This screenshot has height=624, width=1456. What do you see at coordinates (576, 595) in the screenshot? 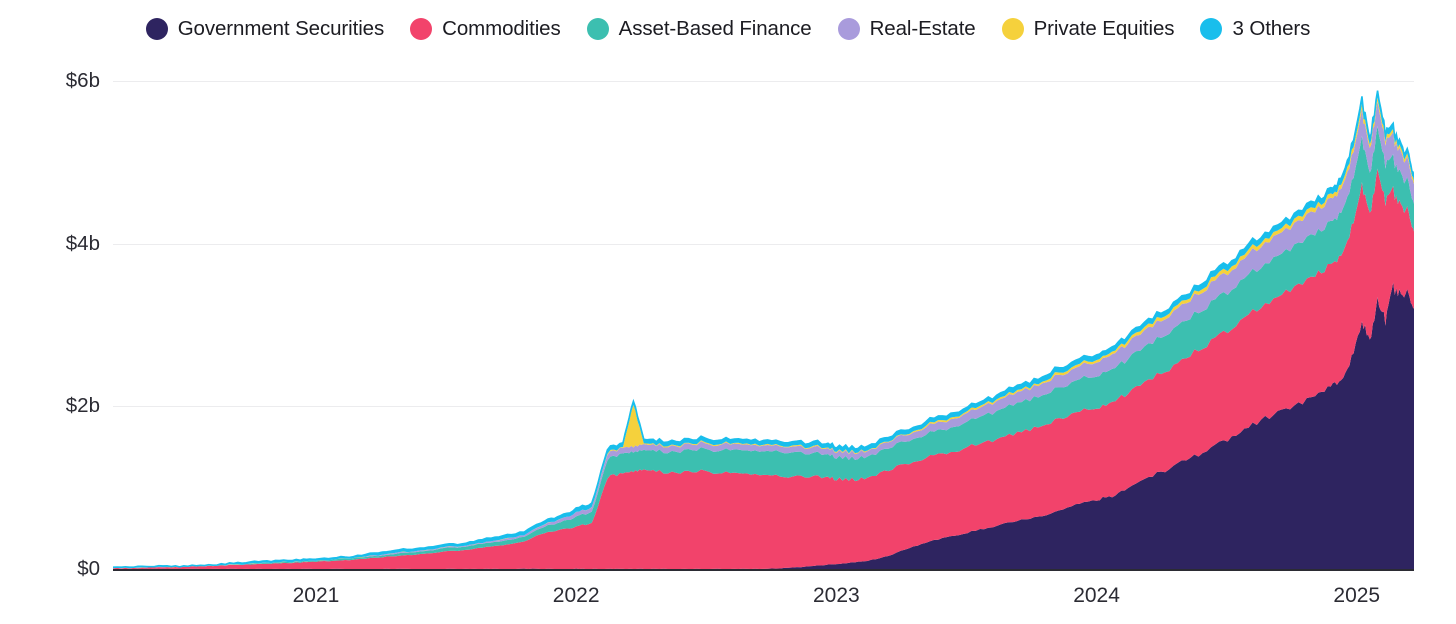
I see `x-axis-tick-label: 2022` at bounding box center [576, 595].